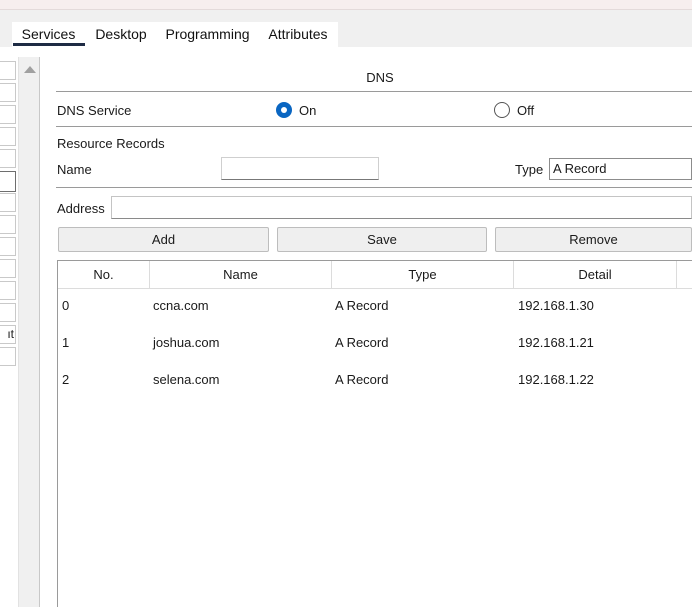  Describe the element at coordinates (241, 274) in the screenshot. I see `column-header-name: Name` at that location.